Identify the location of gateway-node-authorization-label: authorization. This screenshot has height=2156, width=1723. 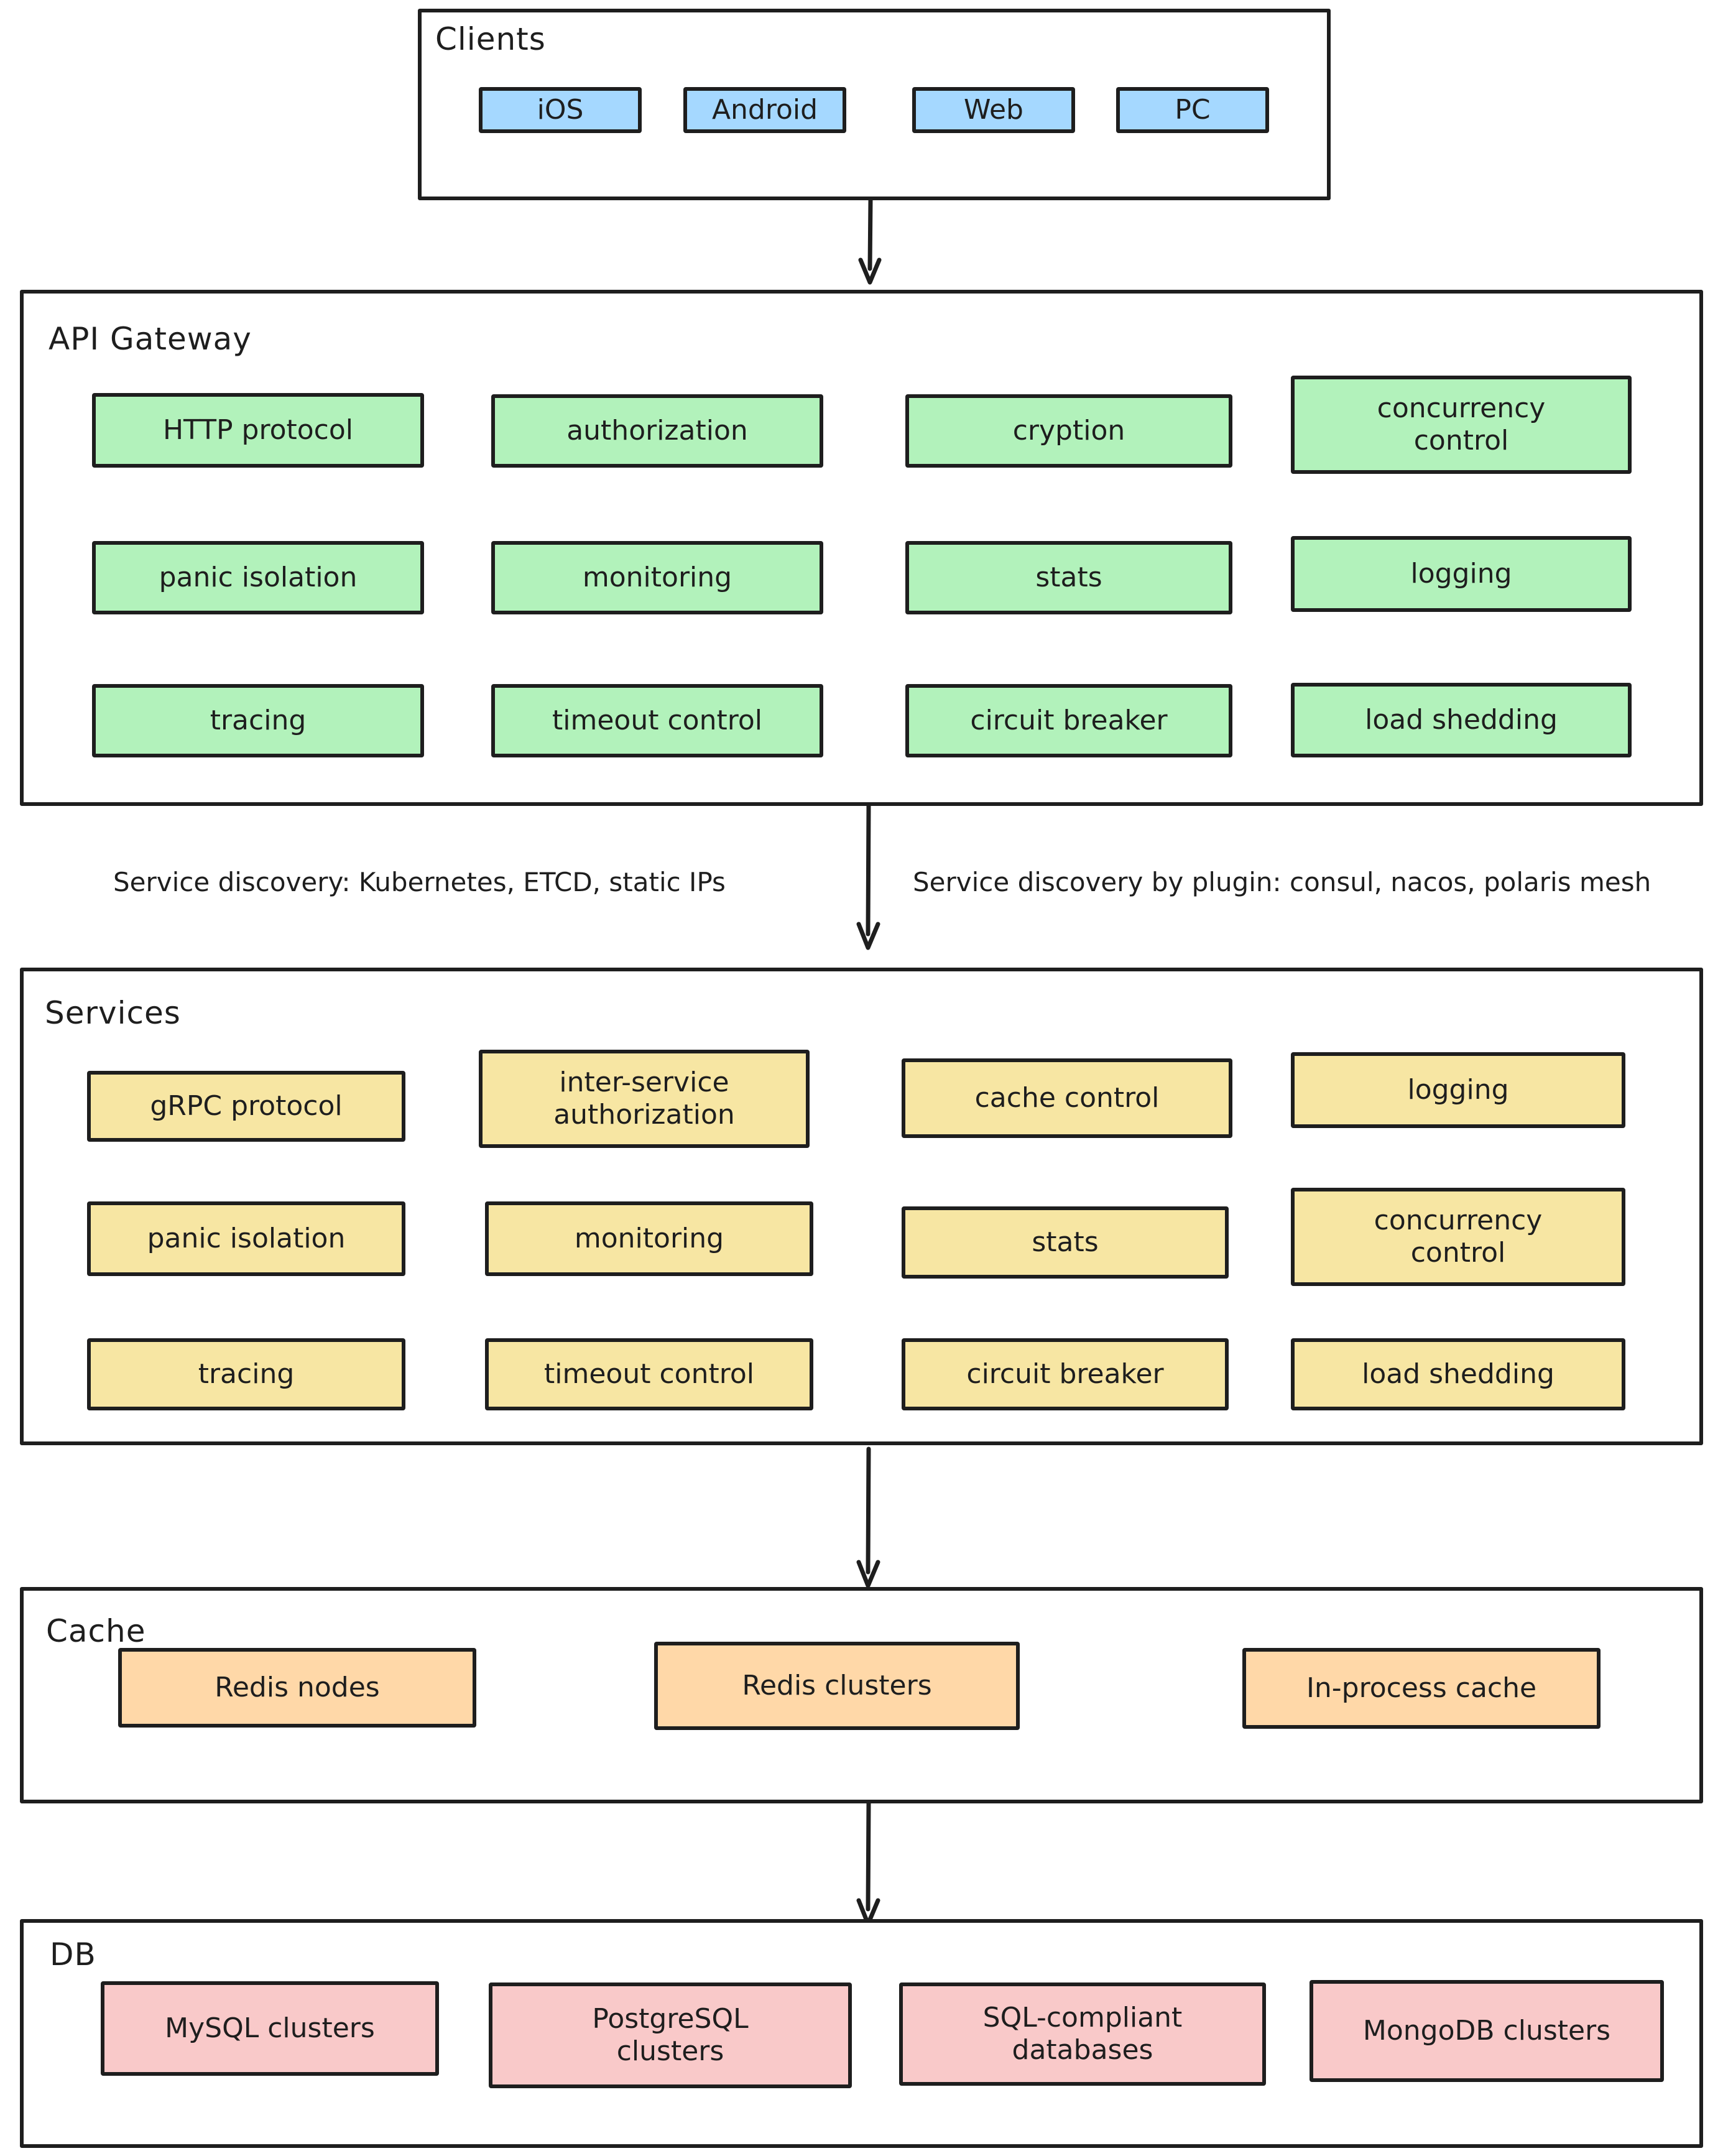
(657, 431).